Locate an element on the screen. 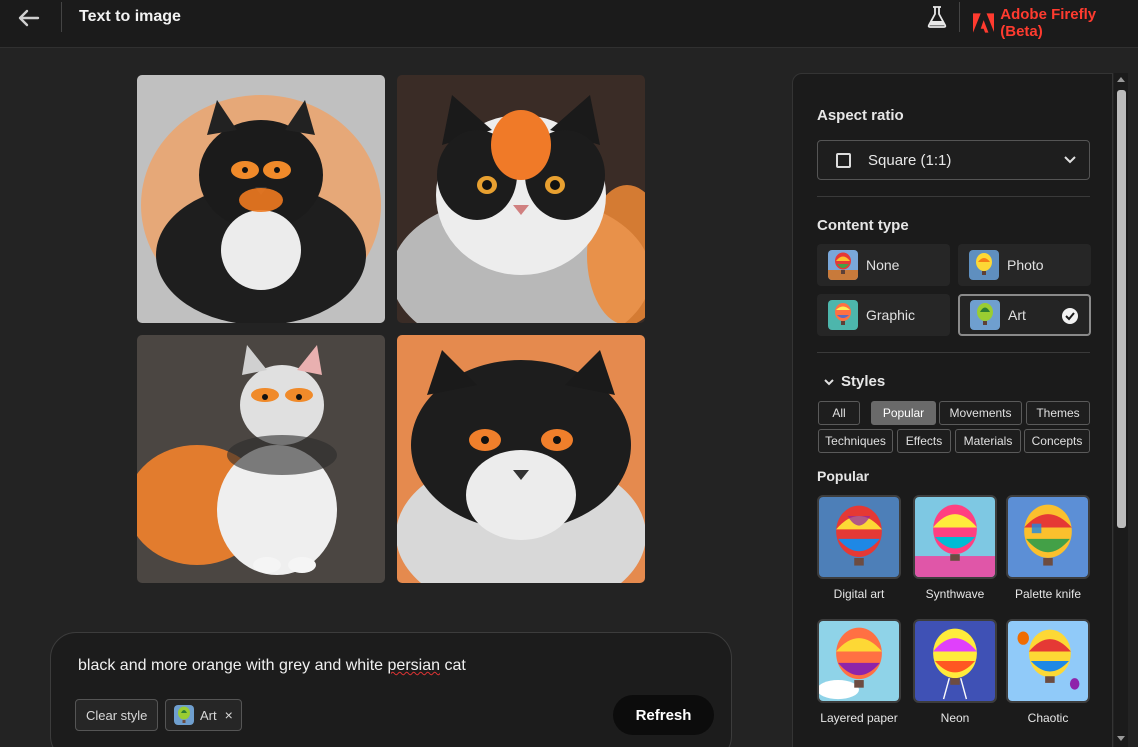 This screenshot has width=1138, height=747. content-type-none: None is located at coordinates (883, 265).